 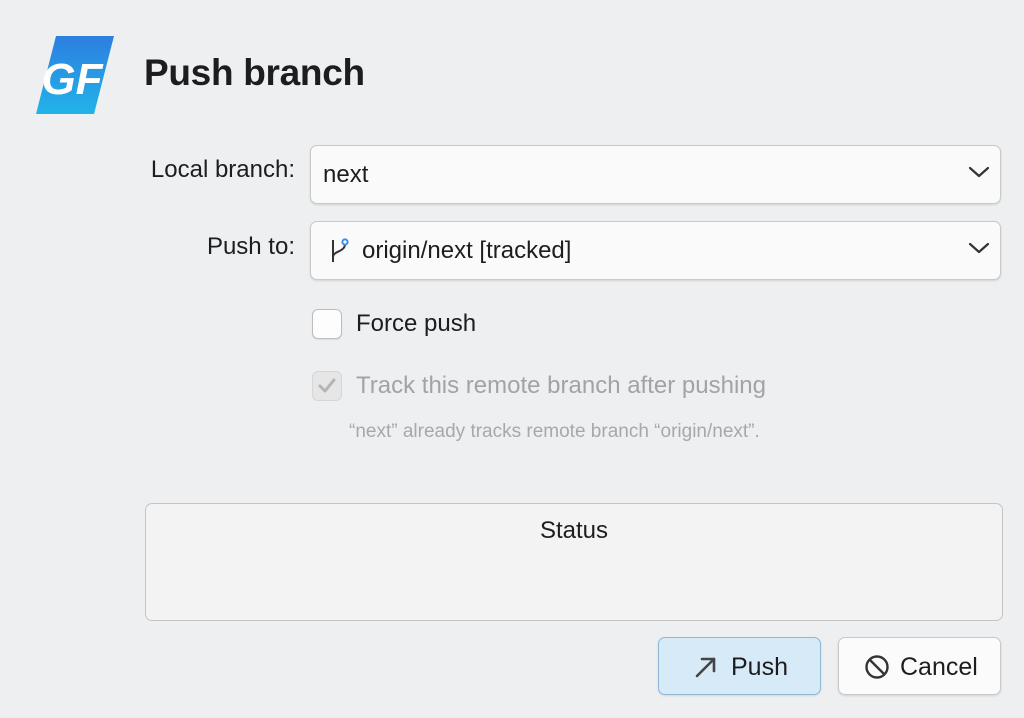 I want to click on status-panel: Status, so click(x=574, y=562).